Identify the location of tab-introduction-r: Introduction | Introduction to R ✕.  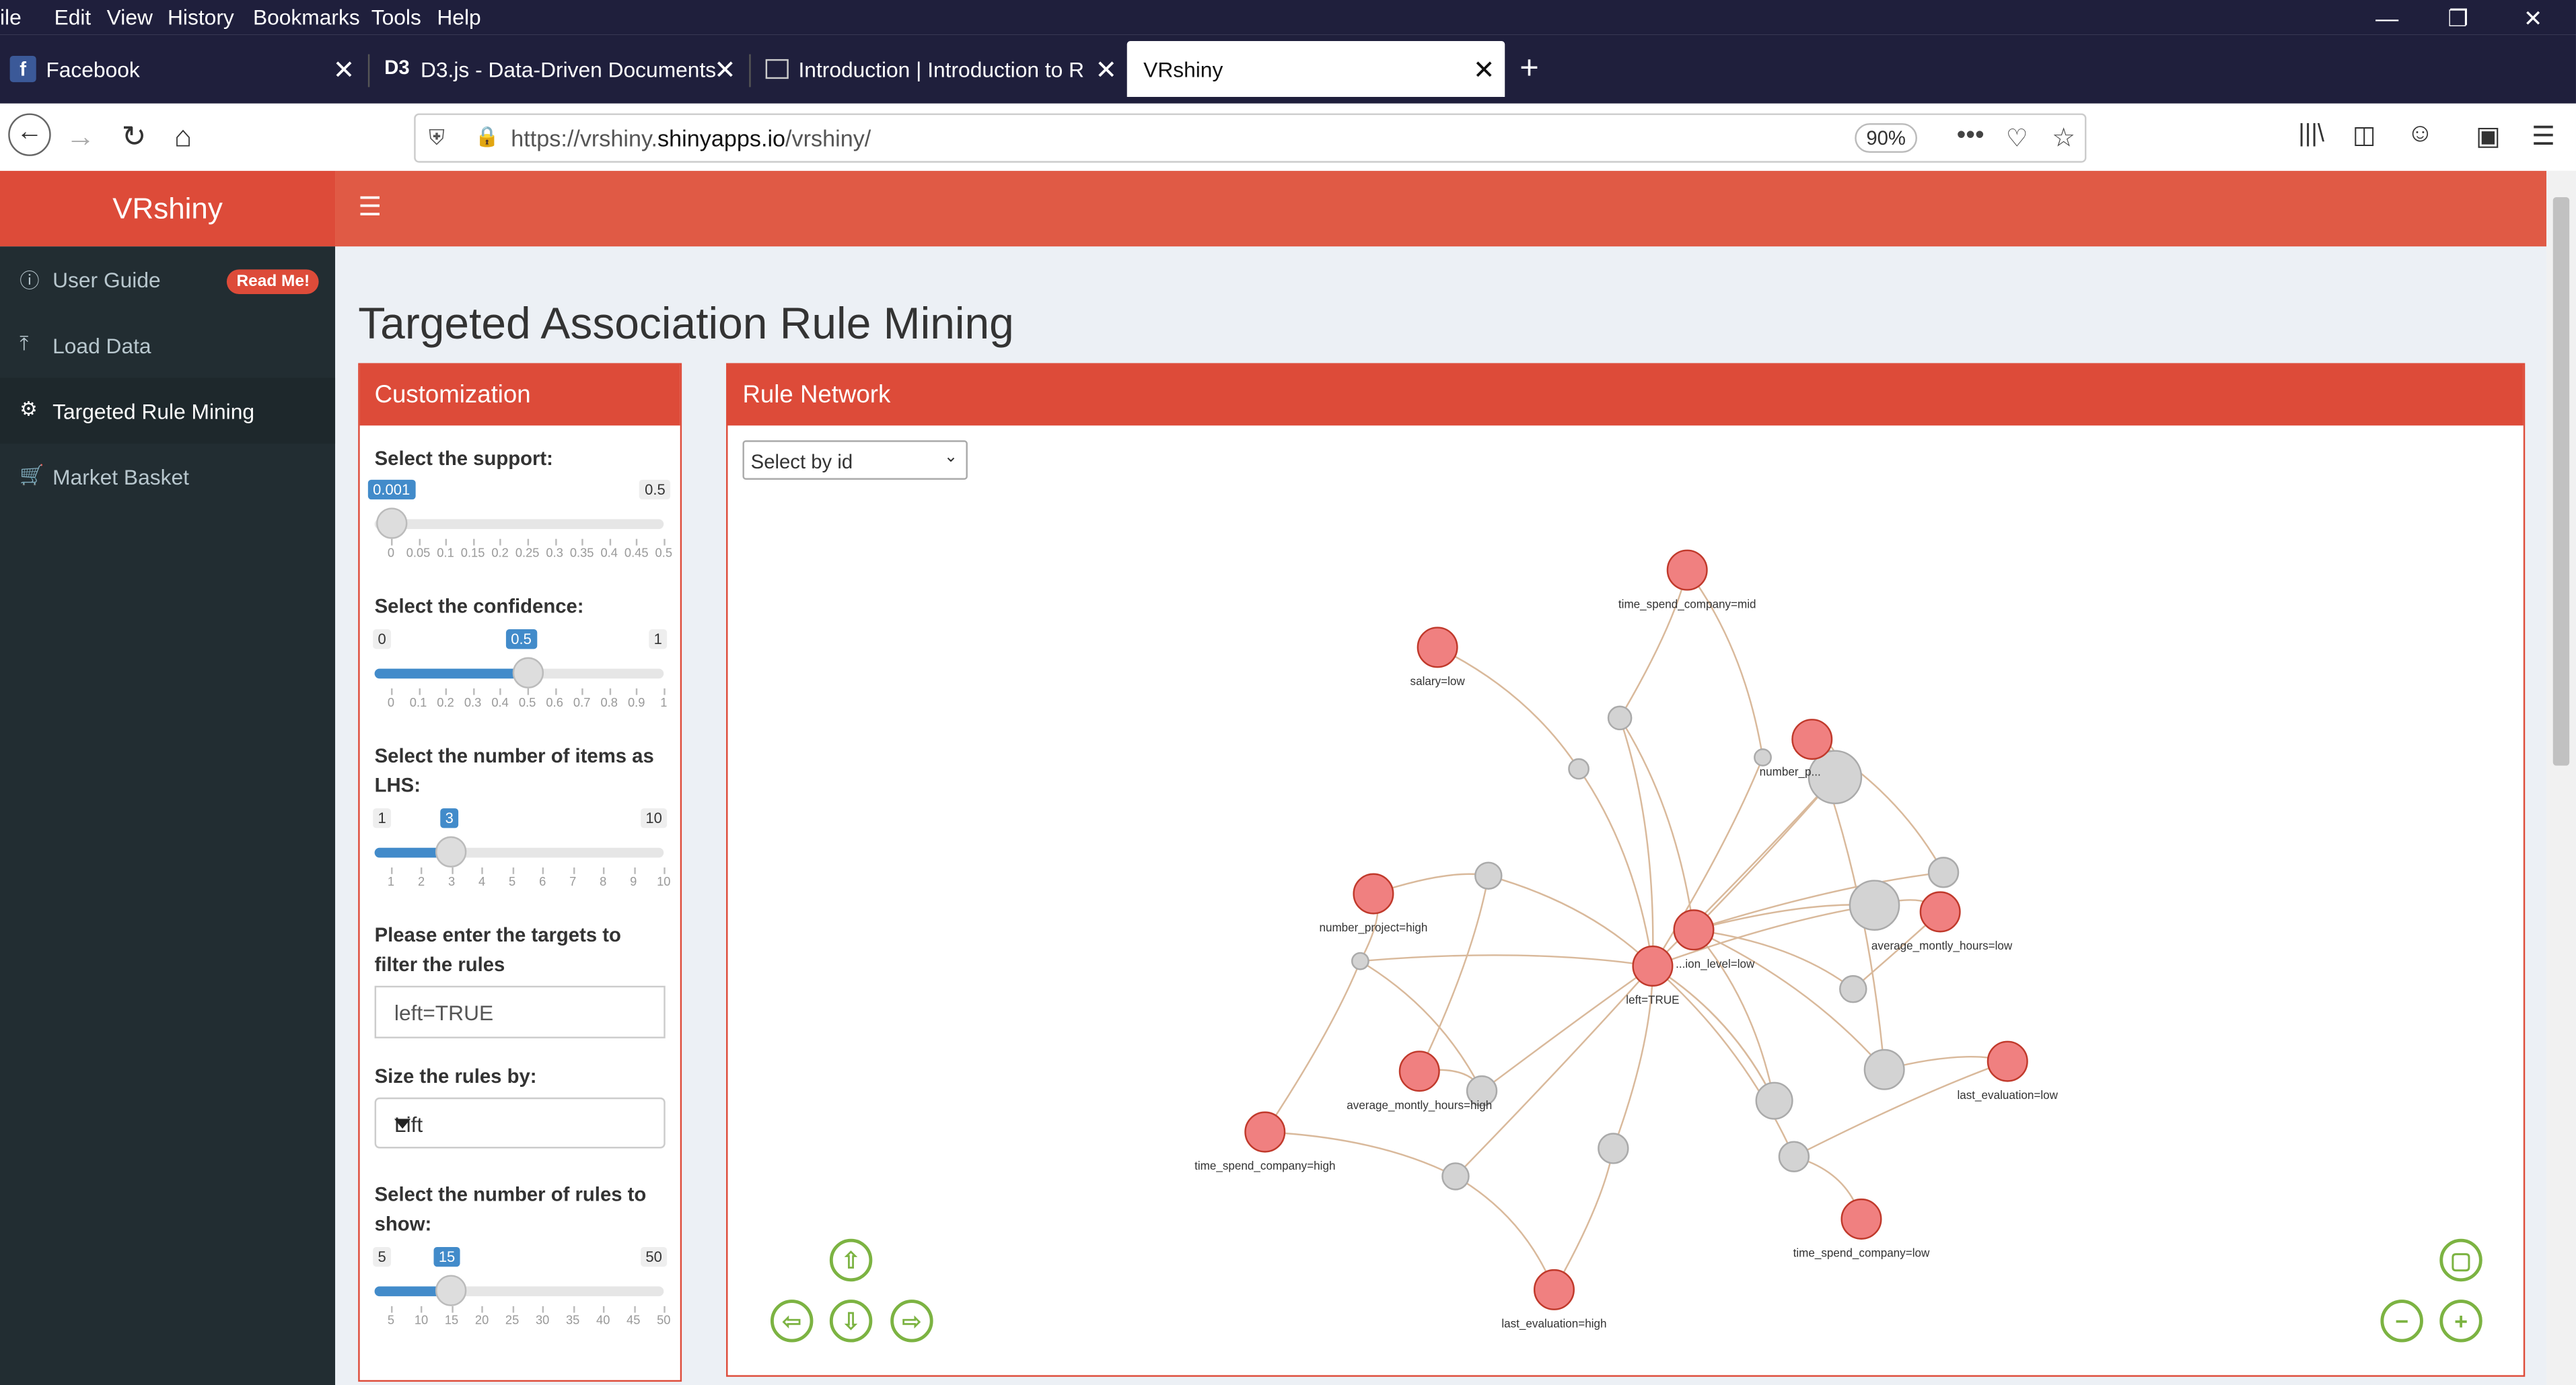
(941, 69).